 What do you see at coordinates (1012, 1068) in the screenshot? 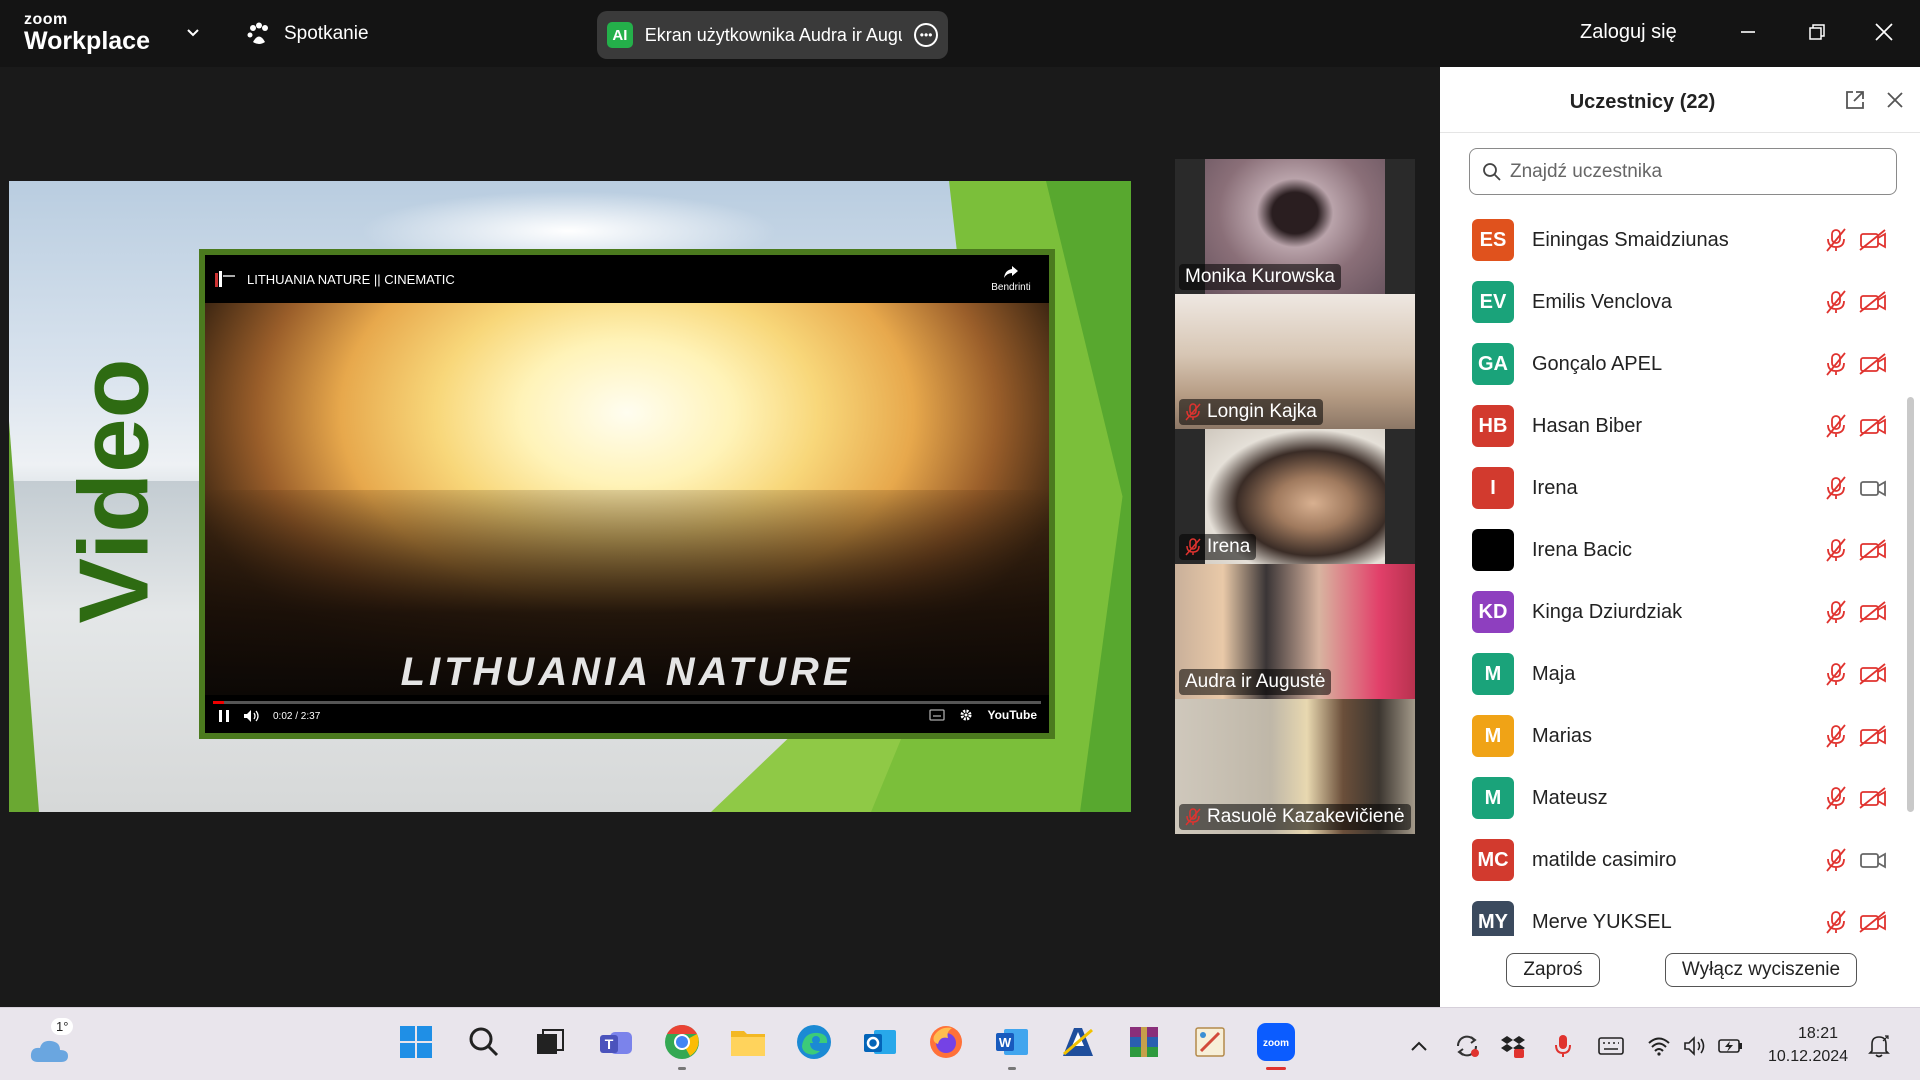
I see `running-indicator` at bounding box center [1012, 1068].